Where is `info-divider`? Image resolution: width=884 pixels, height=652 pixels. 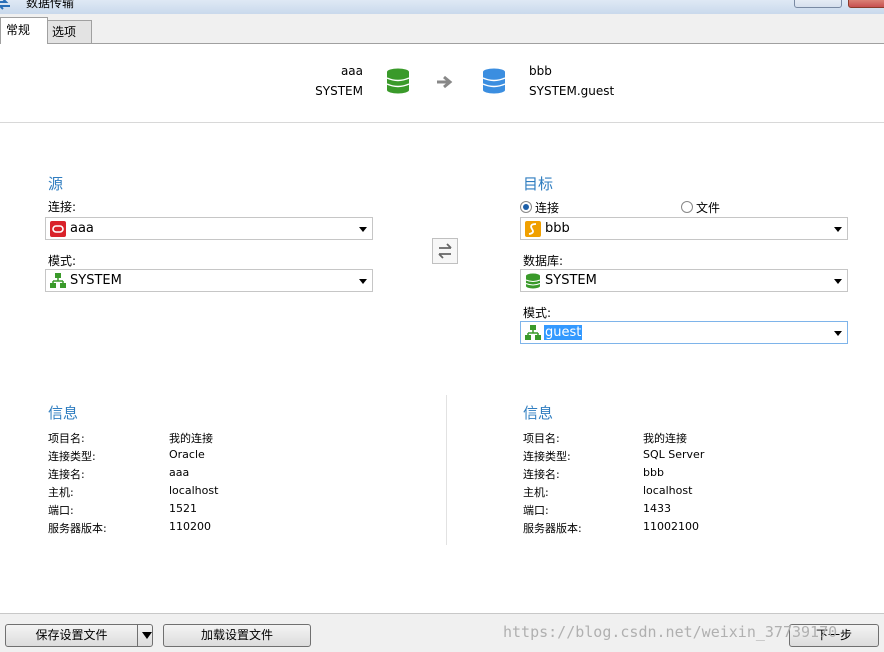 info-divider is located at coordinates (446, 470).